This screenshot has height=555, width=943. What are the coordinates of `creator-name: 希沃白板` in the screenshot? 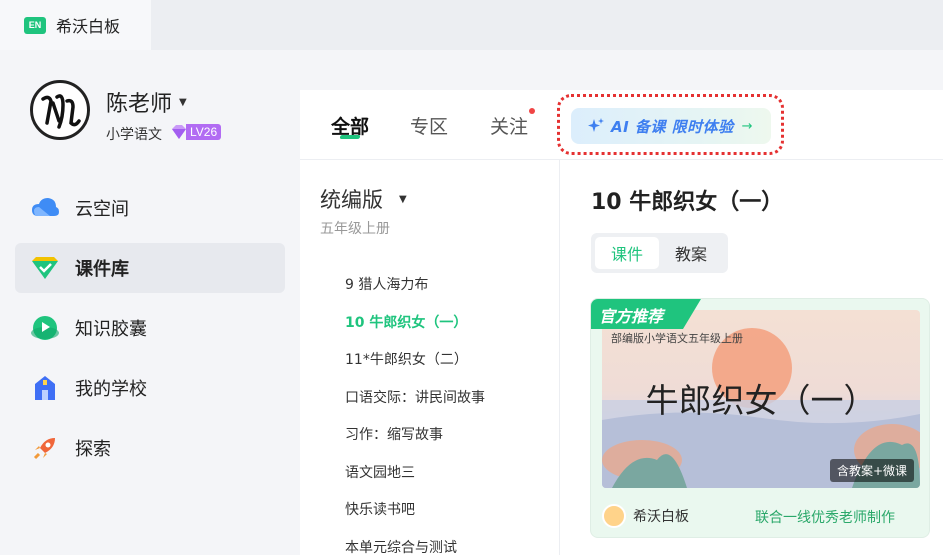 It's located at (661, 517).